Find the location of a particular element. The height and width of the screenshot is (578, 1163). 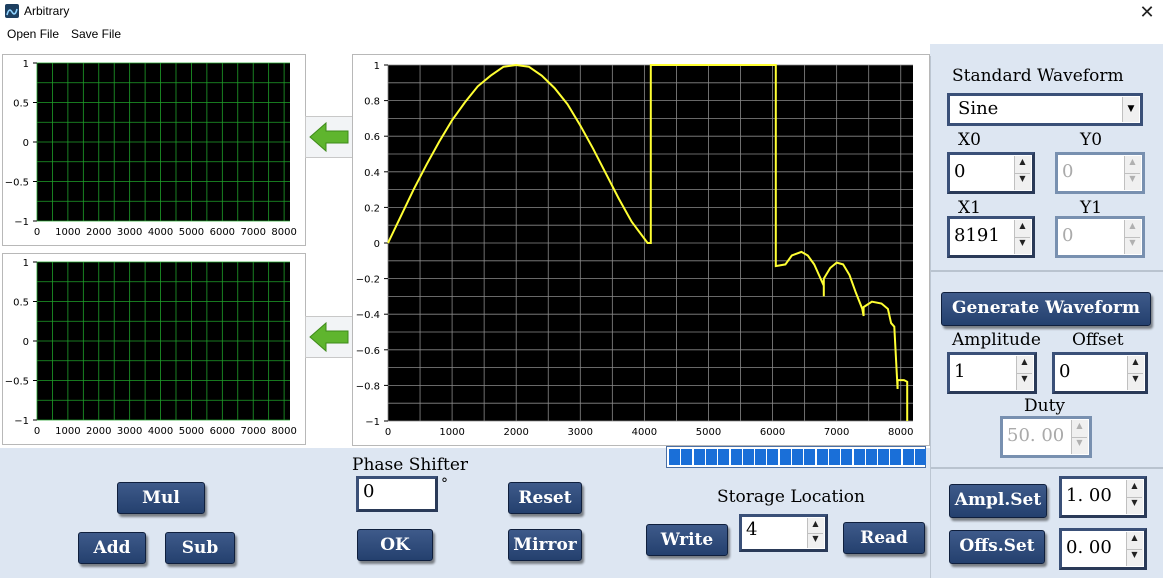

menu-save-file: Save File is located at coordinates (96, 34).